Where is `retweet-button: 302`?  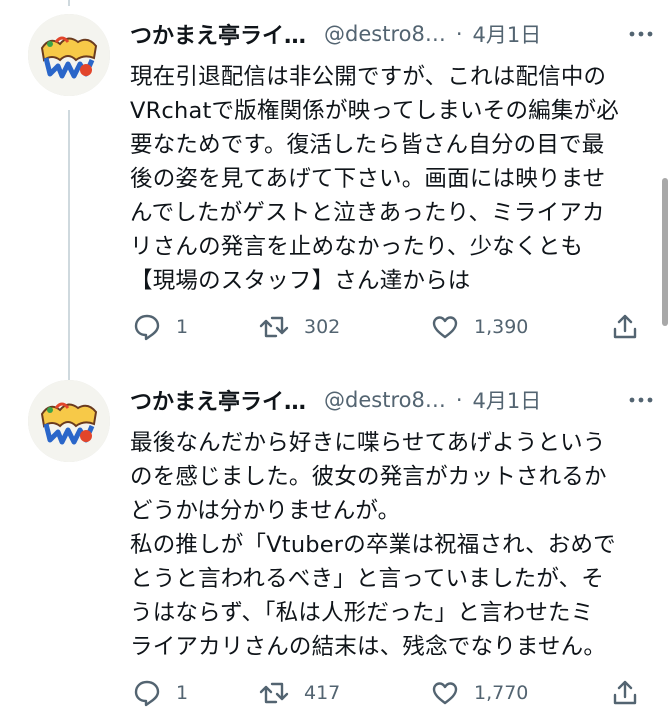 retweet-button: 302 is located at coordinates (299, 327).